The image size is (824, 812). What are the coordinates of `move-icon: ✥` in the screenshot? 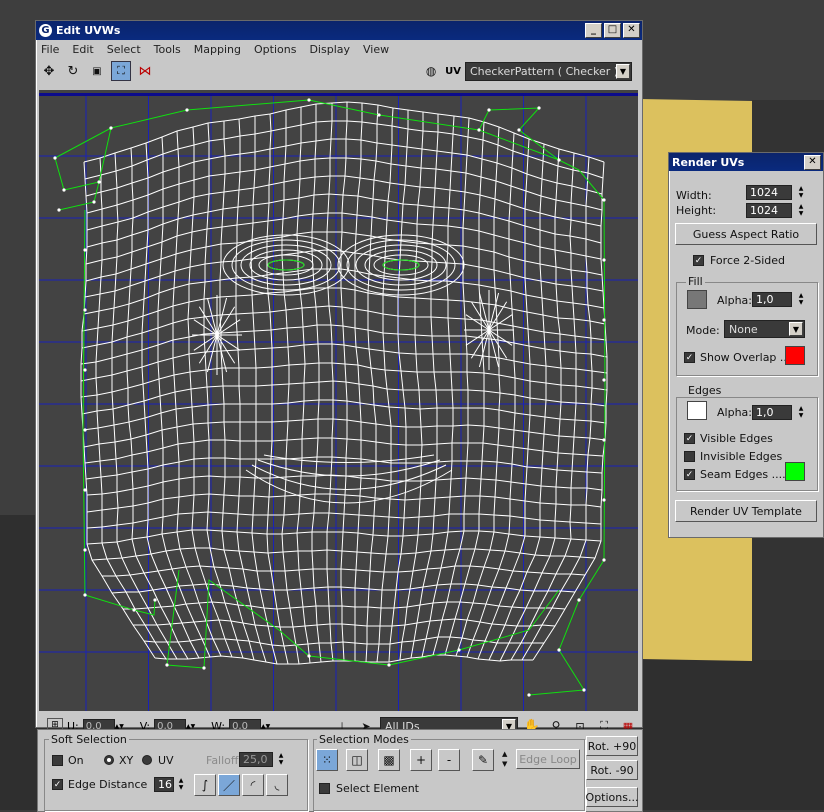 It's located at (49, 71).